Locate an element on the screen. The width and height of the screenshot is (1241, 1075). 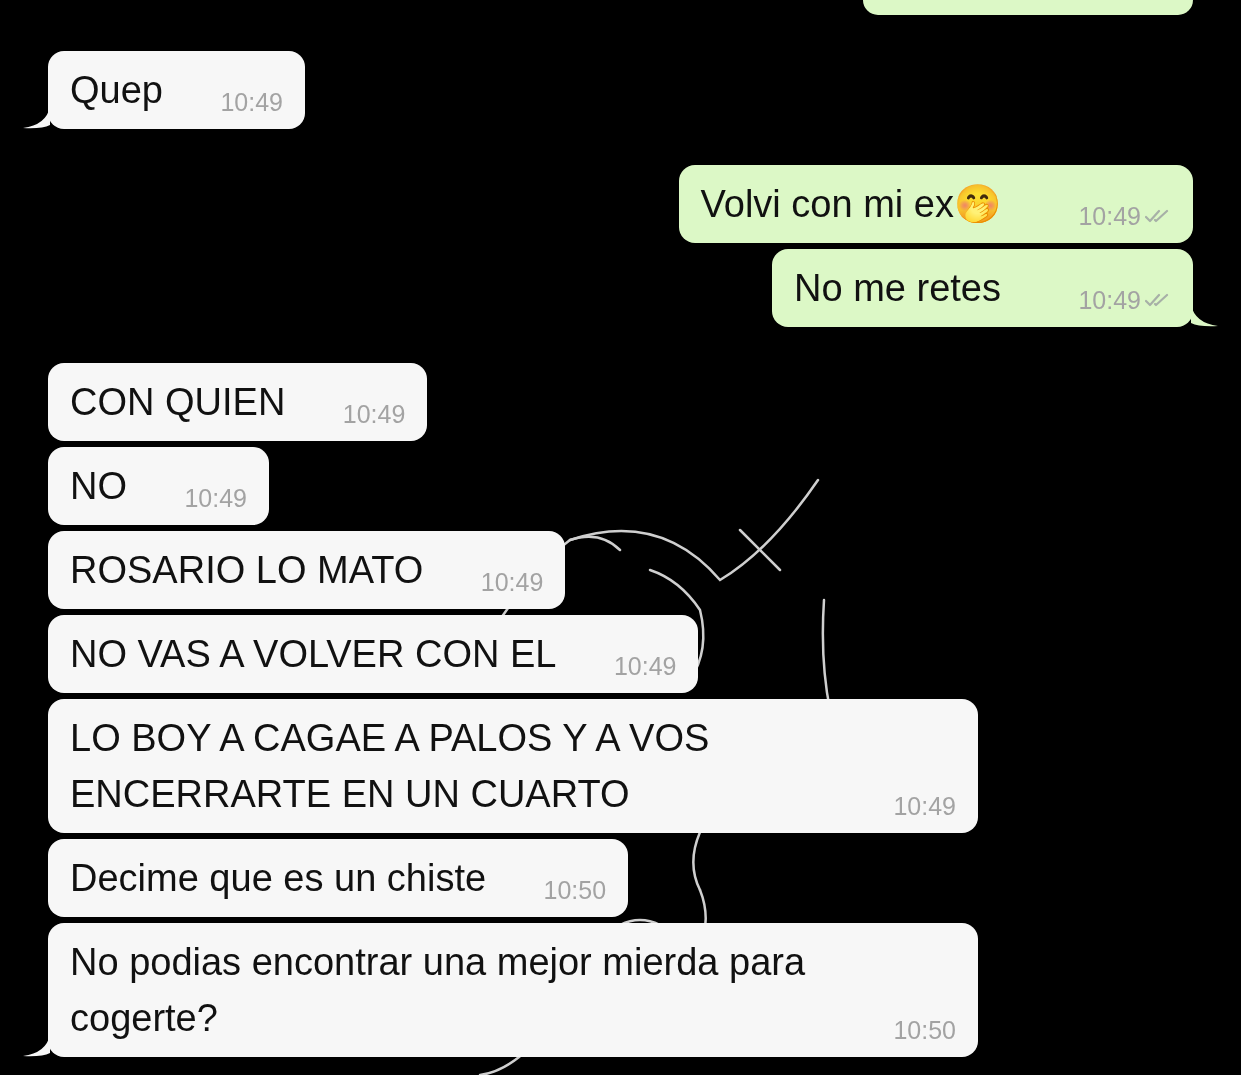
message-text: NO VAS A VOLVER CON EL is located at coordinates (313, 654).